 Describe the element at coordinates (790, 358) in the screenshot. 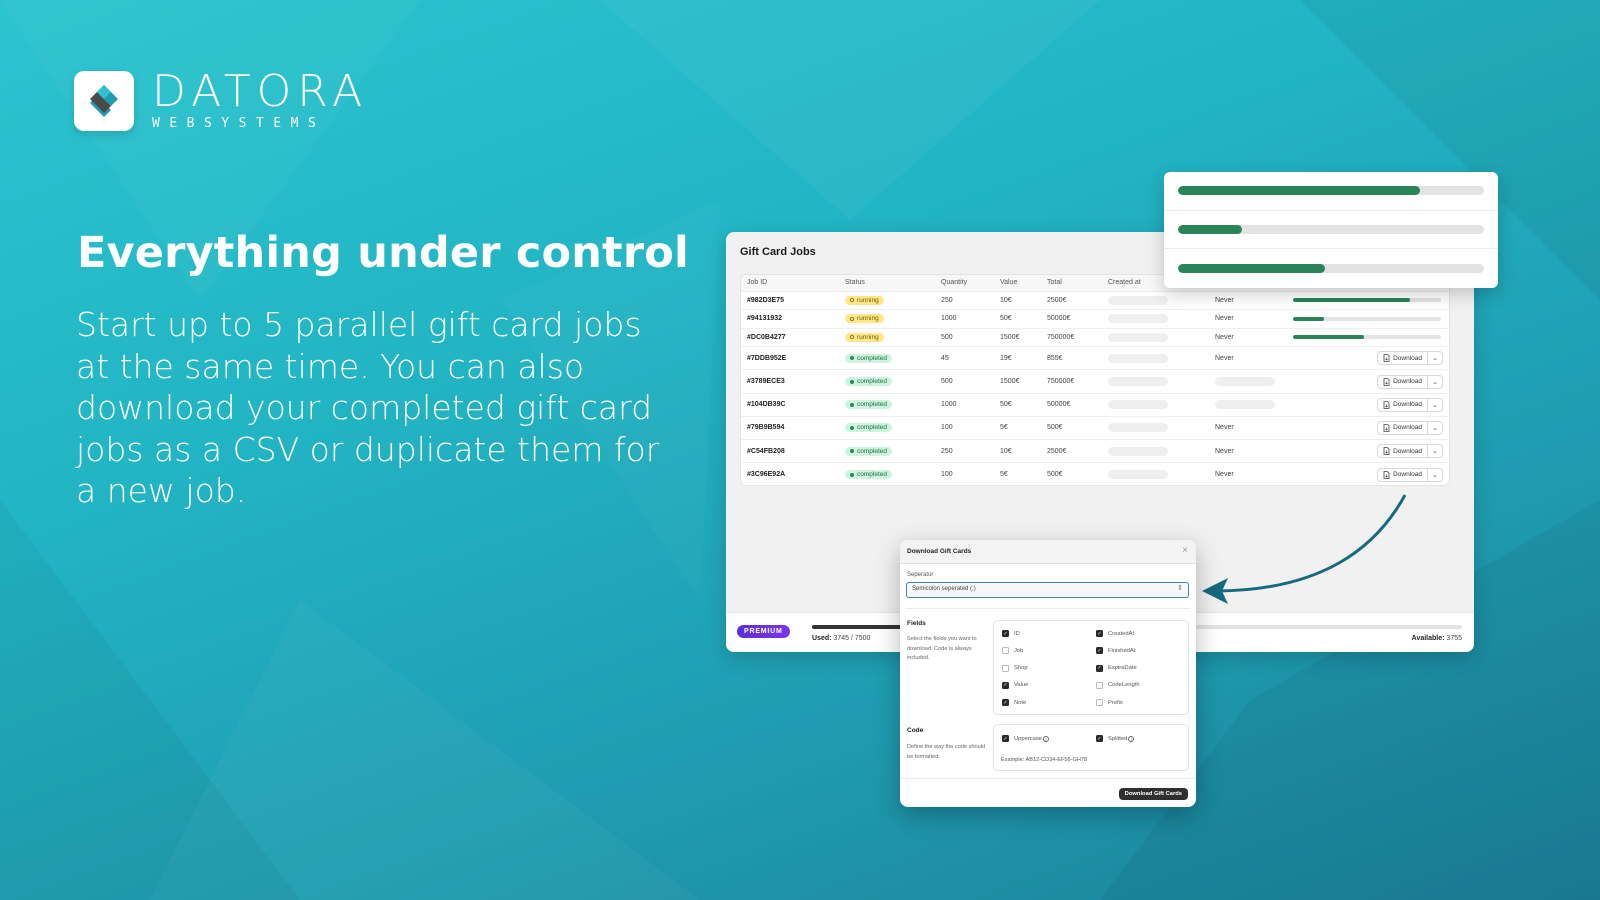

I see `job-id: #7DDB952E` at that location.